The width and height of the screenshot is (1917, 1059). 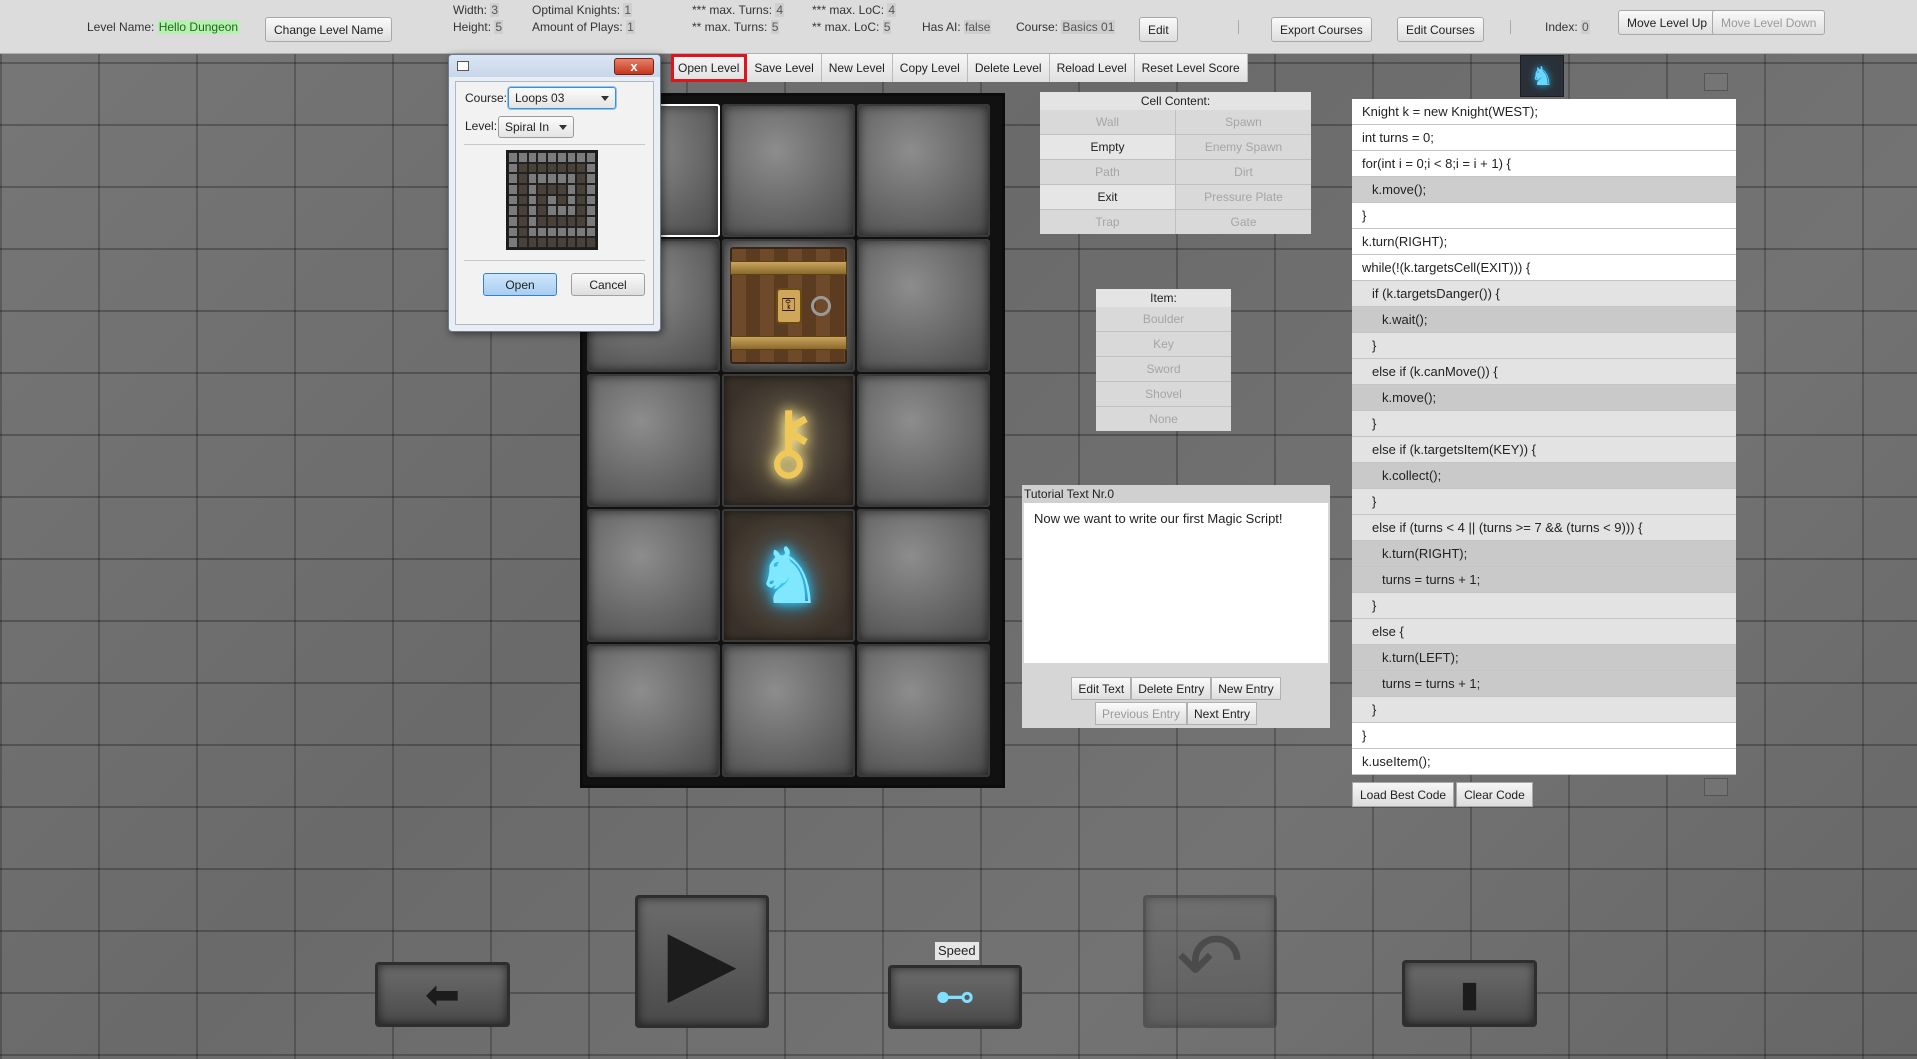 What do you see at coordinates (1469, 993) in the screenshot?
I see `spellbook-button: ▮` at bounding box center [1469, 993].